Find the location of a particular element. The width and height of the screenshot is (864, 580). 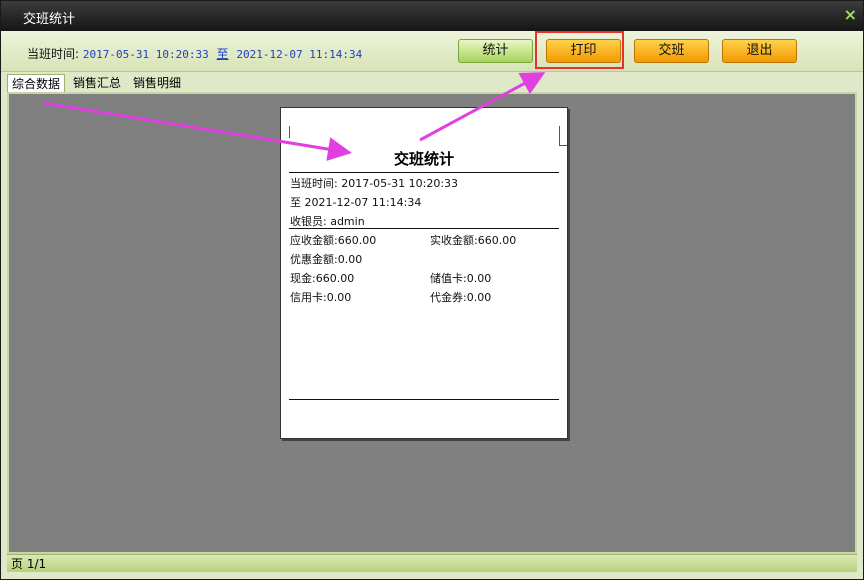

stat-button: 统计 is located at coordinates (495, 51).